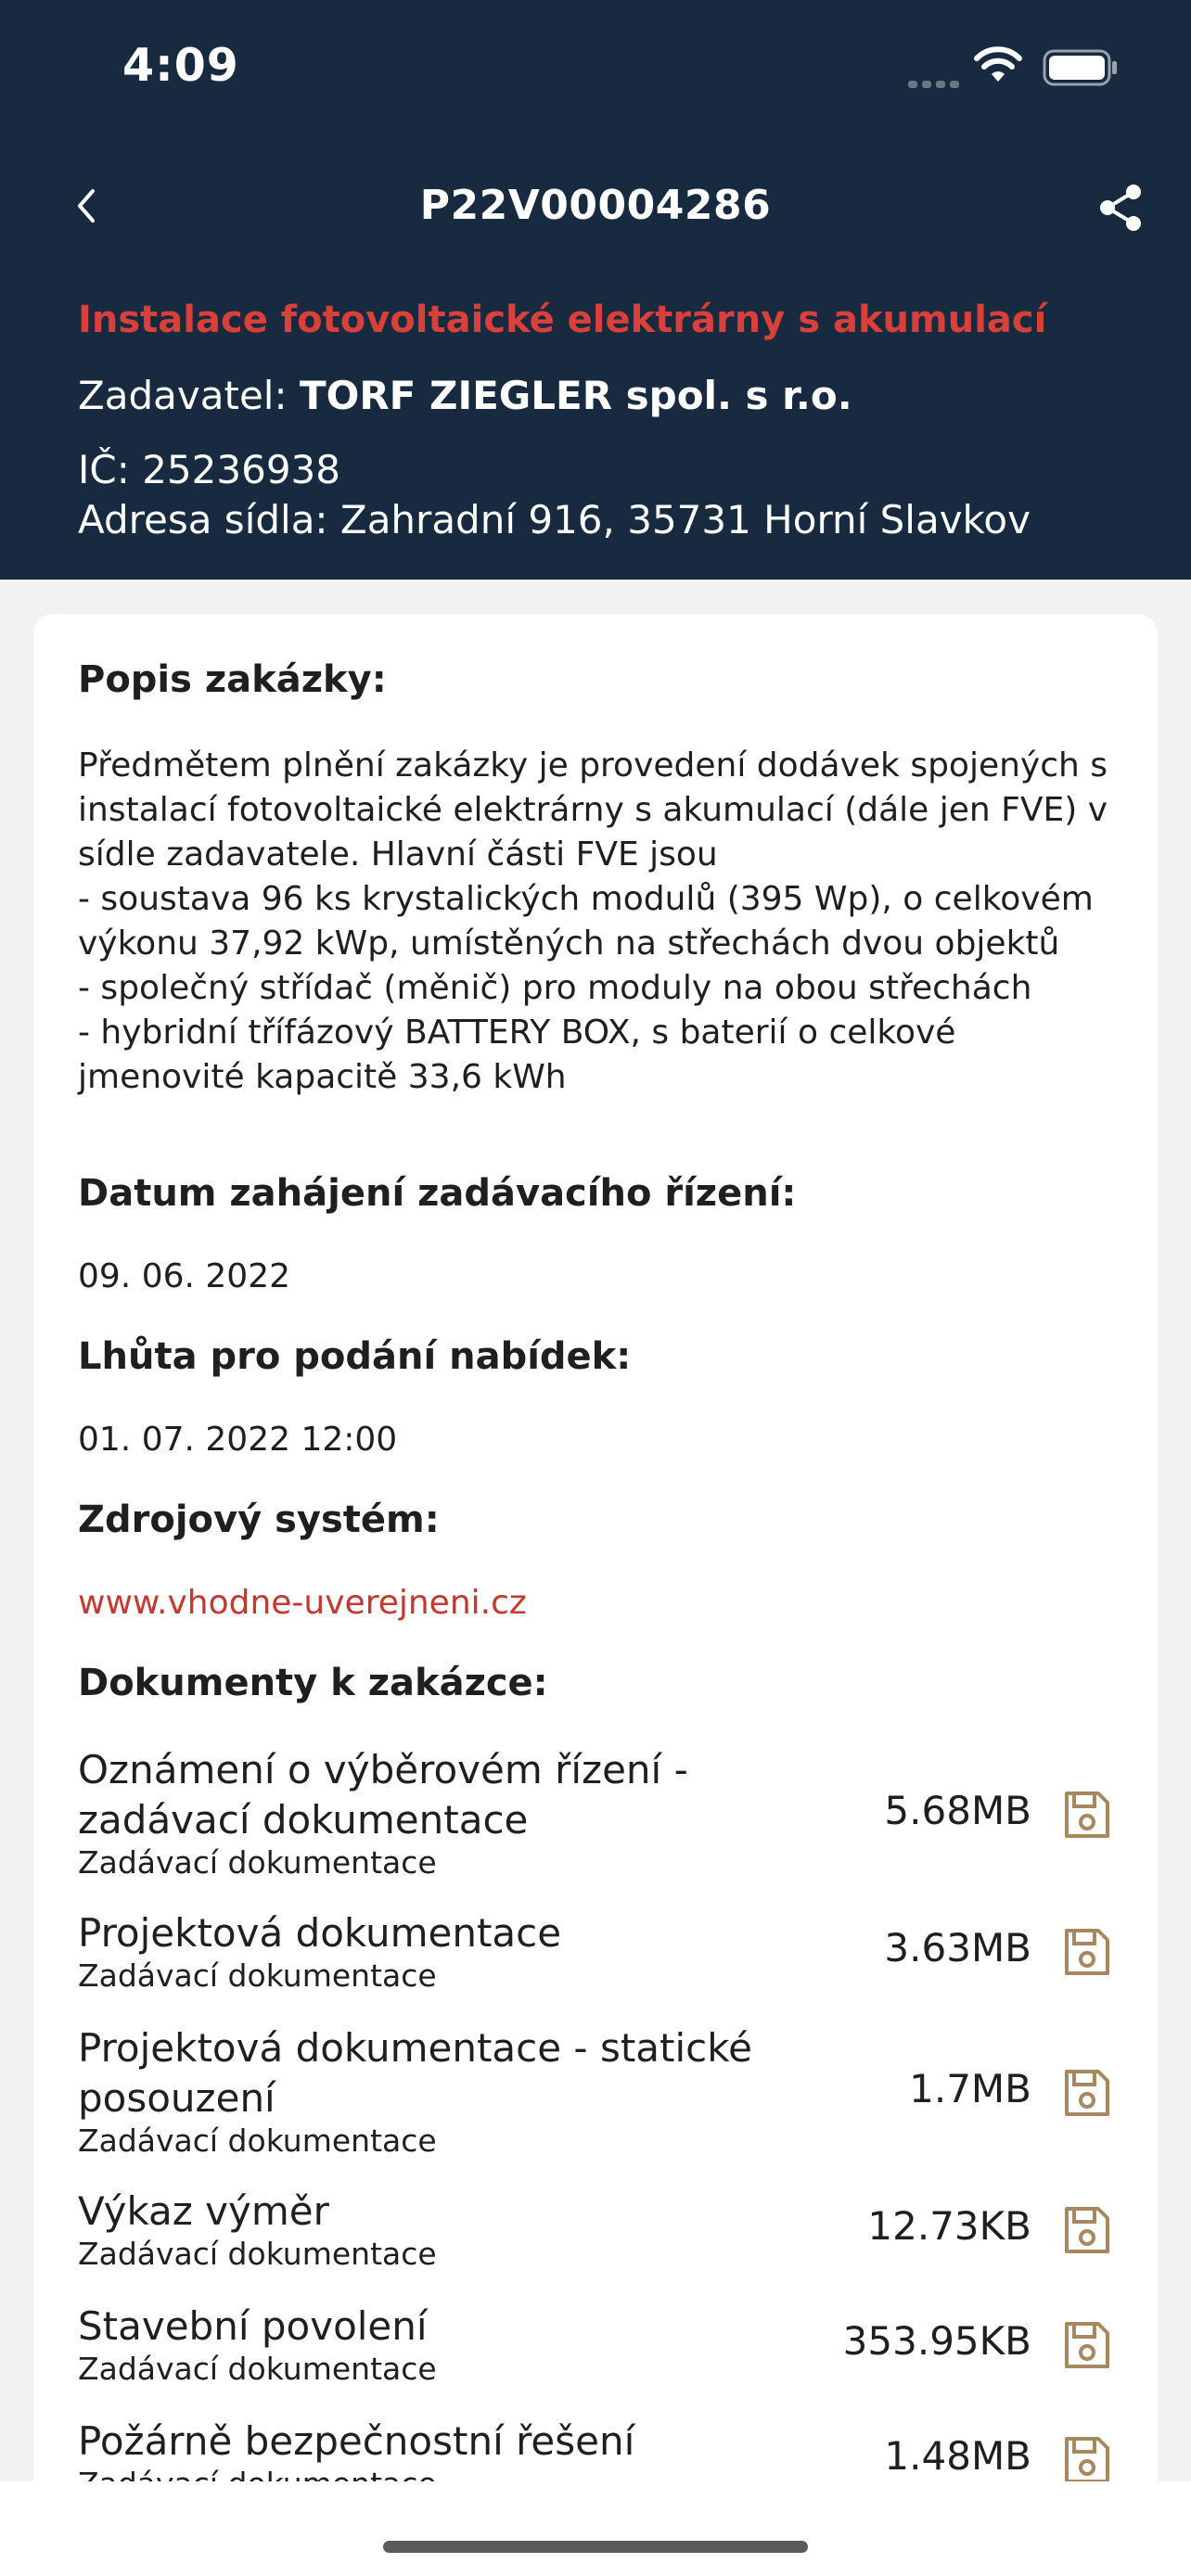 Image resolution: width=1191 pixels, height=2576 pixels. What do you see at coordinates (958, 2456) in the screenshot?
I see `document-size: 1.48MB` at bounding box center [958, 2456].